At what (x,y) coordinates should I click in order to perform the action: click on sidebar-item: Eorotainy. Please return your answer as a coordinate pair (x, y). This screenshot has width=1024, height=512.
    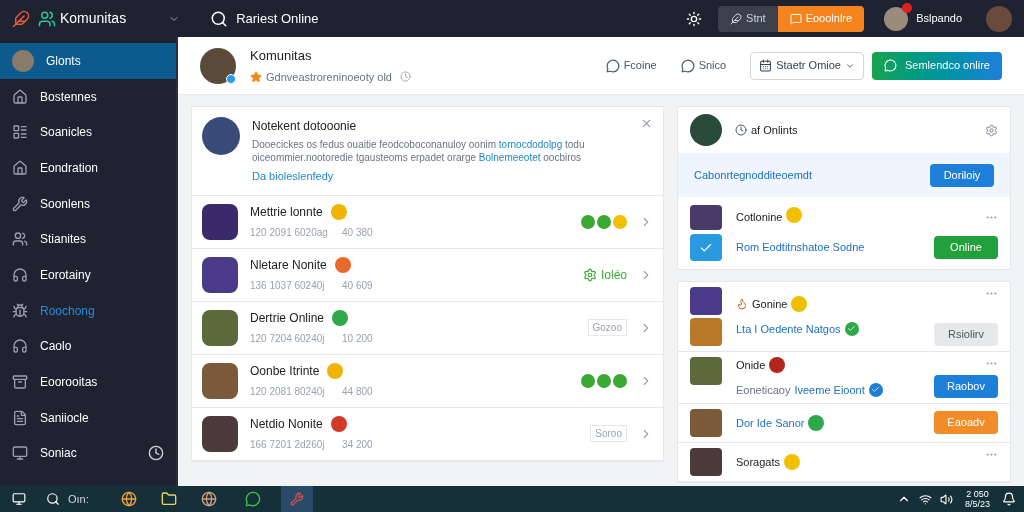
    Looking at the image, I should click on (88, 275).